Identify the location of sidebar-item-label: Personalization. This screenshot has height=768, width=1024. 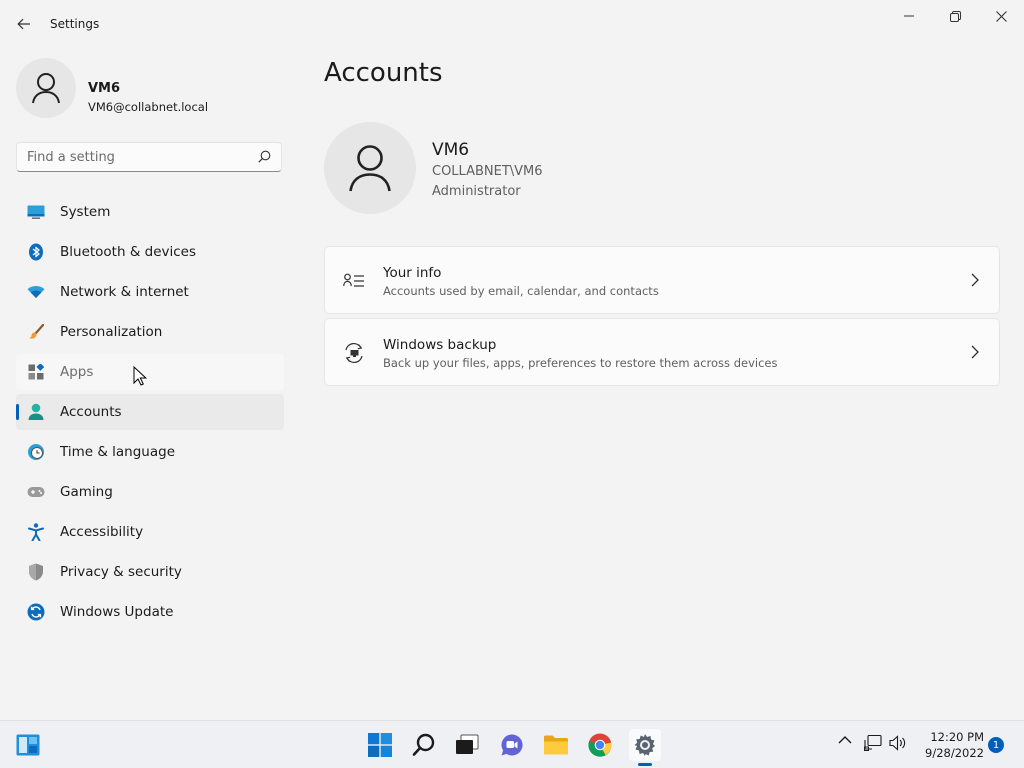
(111, 332).